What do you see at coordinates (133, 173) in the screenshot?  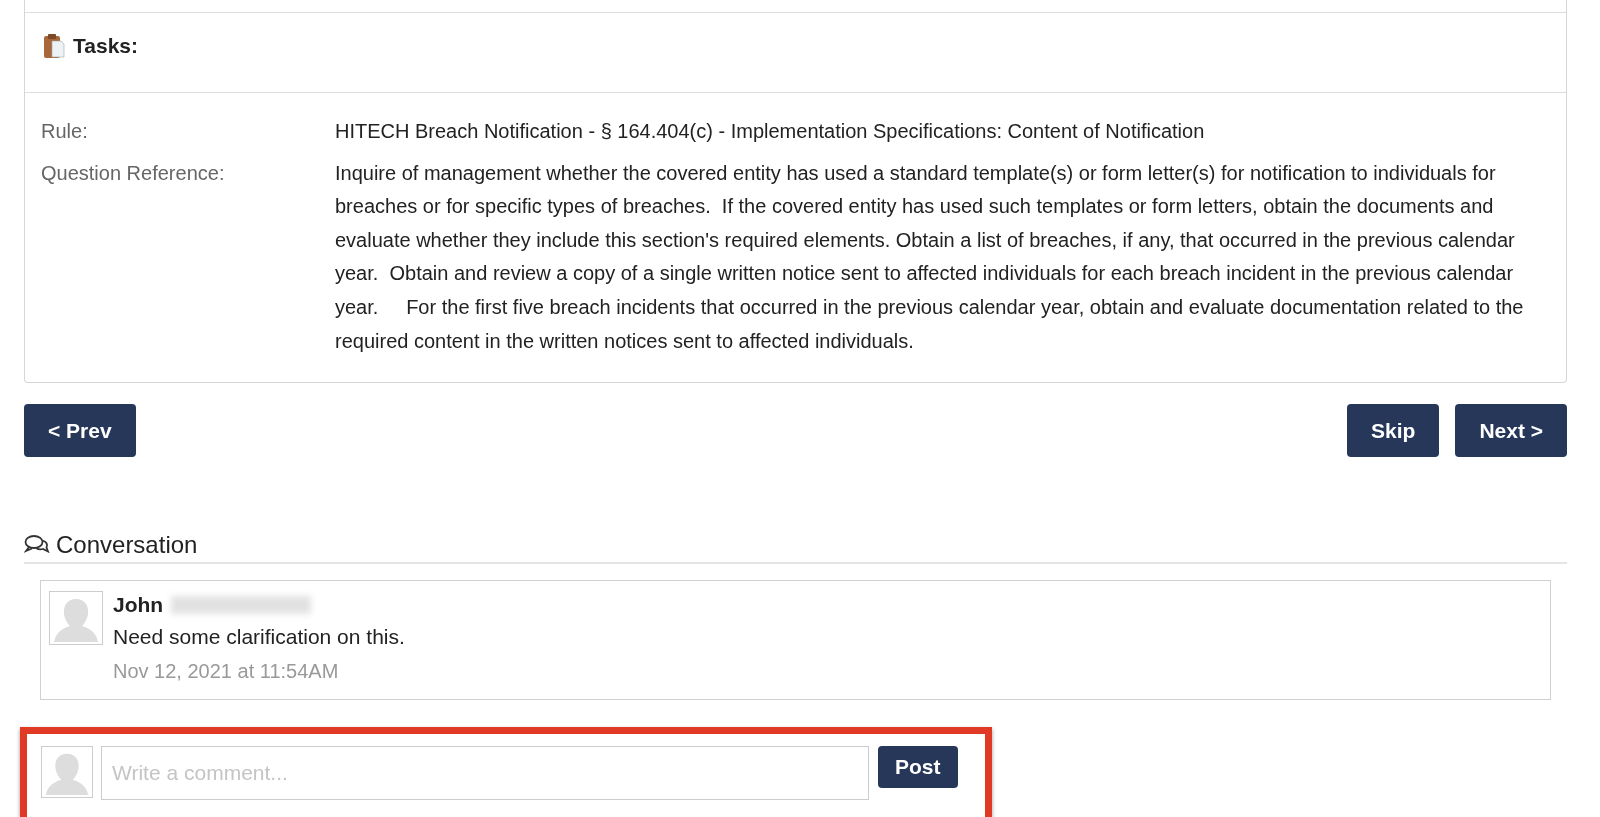 I see `detail-label: Question Reference:` at bounding box center [133, 173].